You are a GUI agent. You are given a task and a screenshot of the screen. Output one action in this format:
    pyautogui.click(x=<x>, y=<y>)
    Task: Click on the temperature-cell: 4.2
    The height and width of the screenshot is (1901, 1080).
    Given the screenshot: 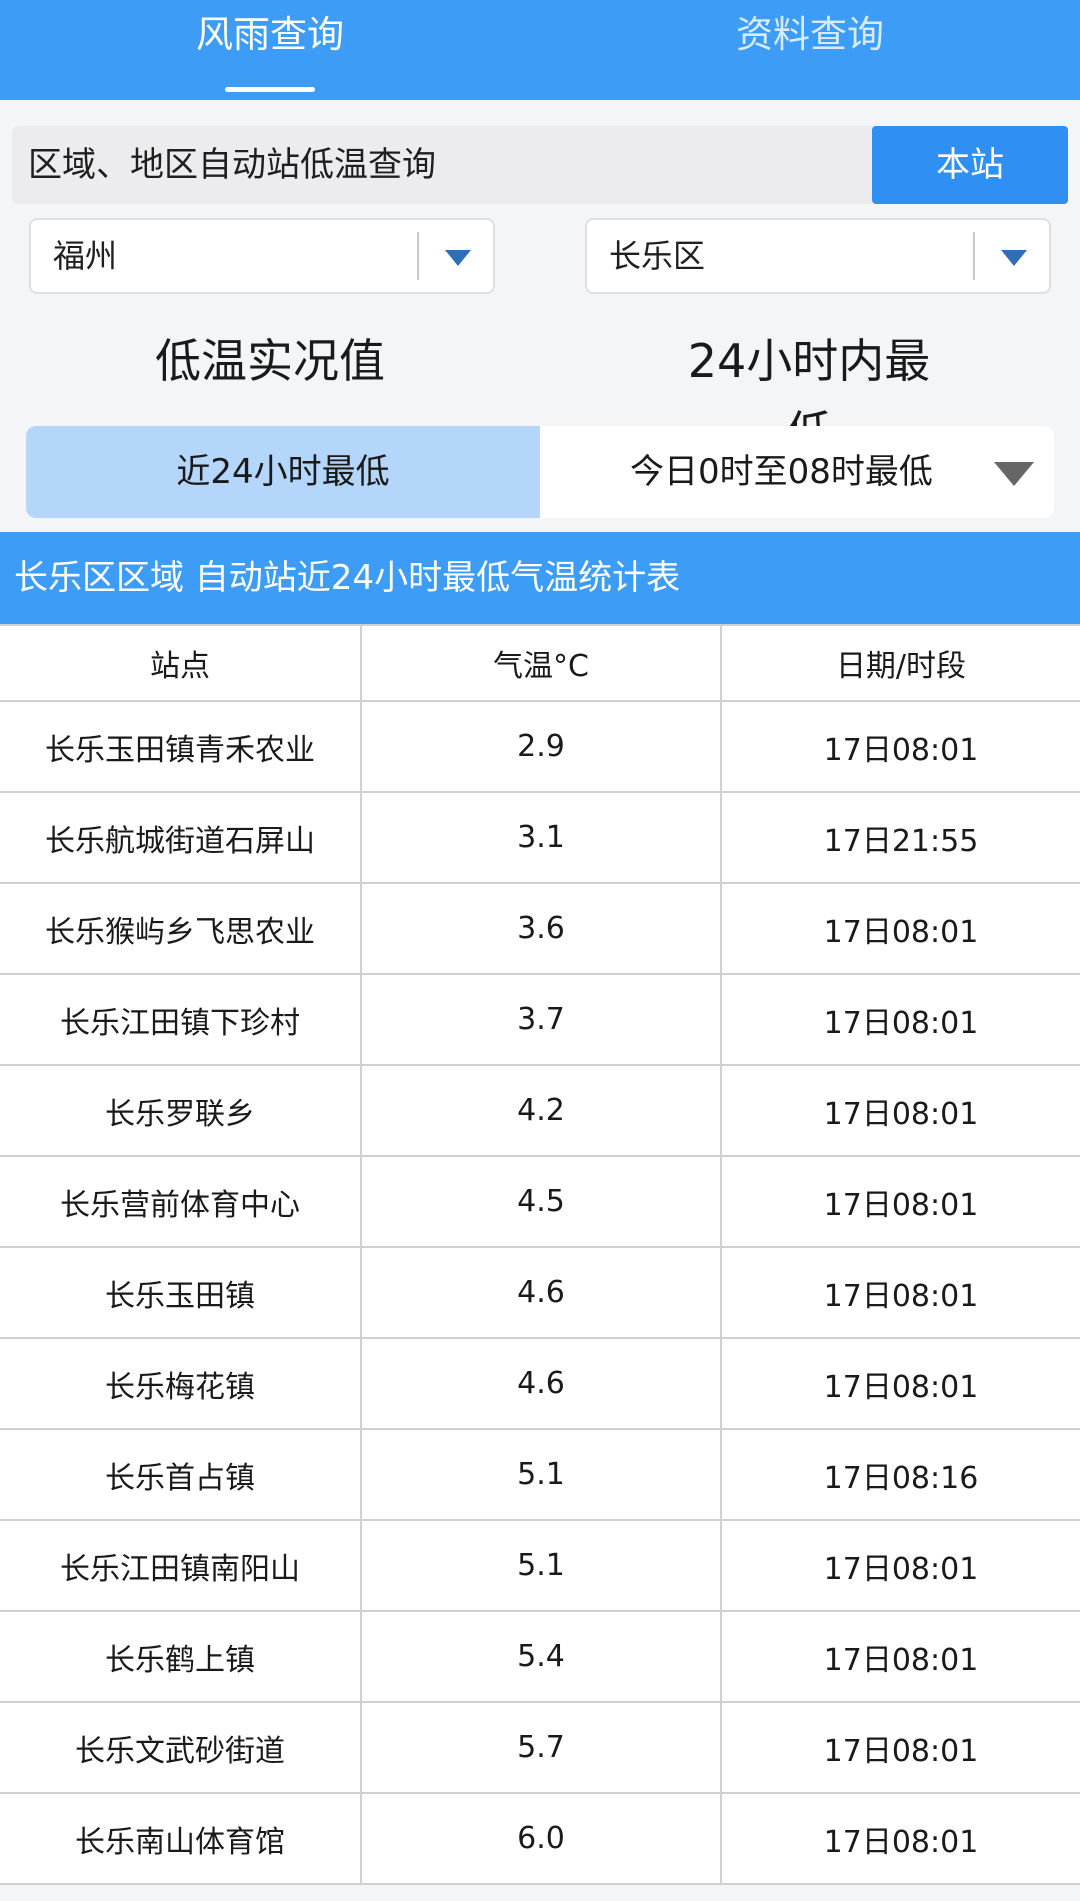 What is the action you would take?
    pyautogui.click(x=541, y=1110)
    